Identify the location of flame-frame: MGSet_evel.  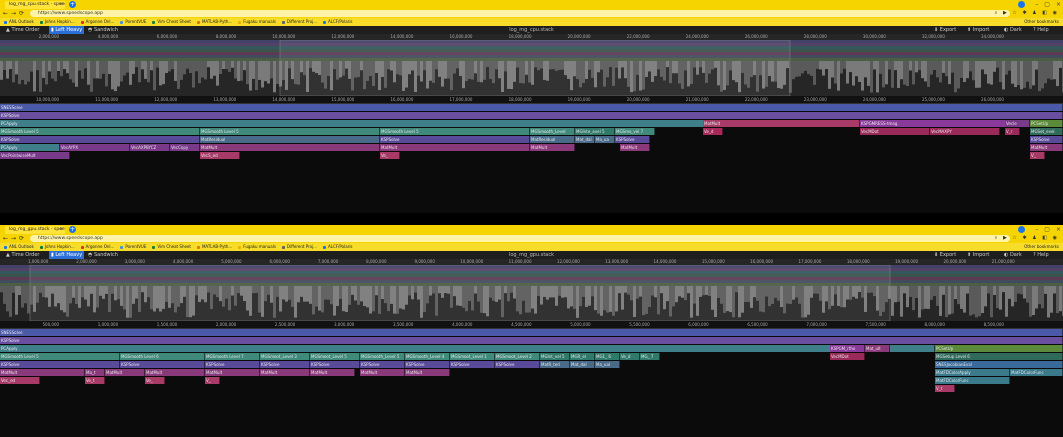
(1046, 131).